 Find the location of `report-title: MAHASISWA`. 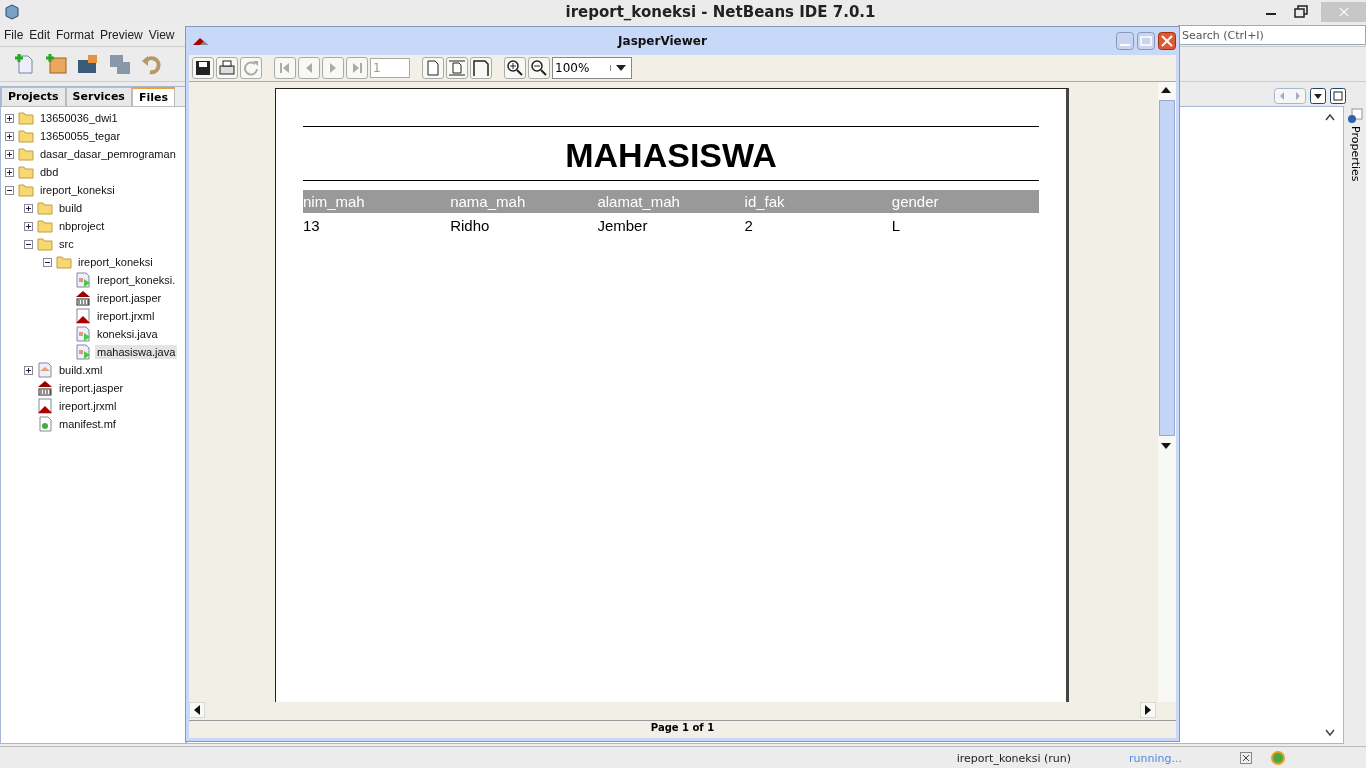

report-title: MAHASISWA is located at coordinates (671, 155).